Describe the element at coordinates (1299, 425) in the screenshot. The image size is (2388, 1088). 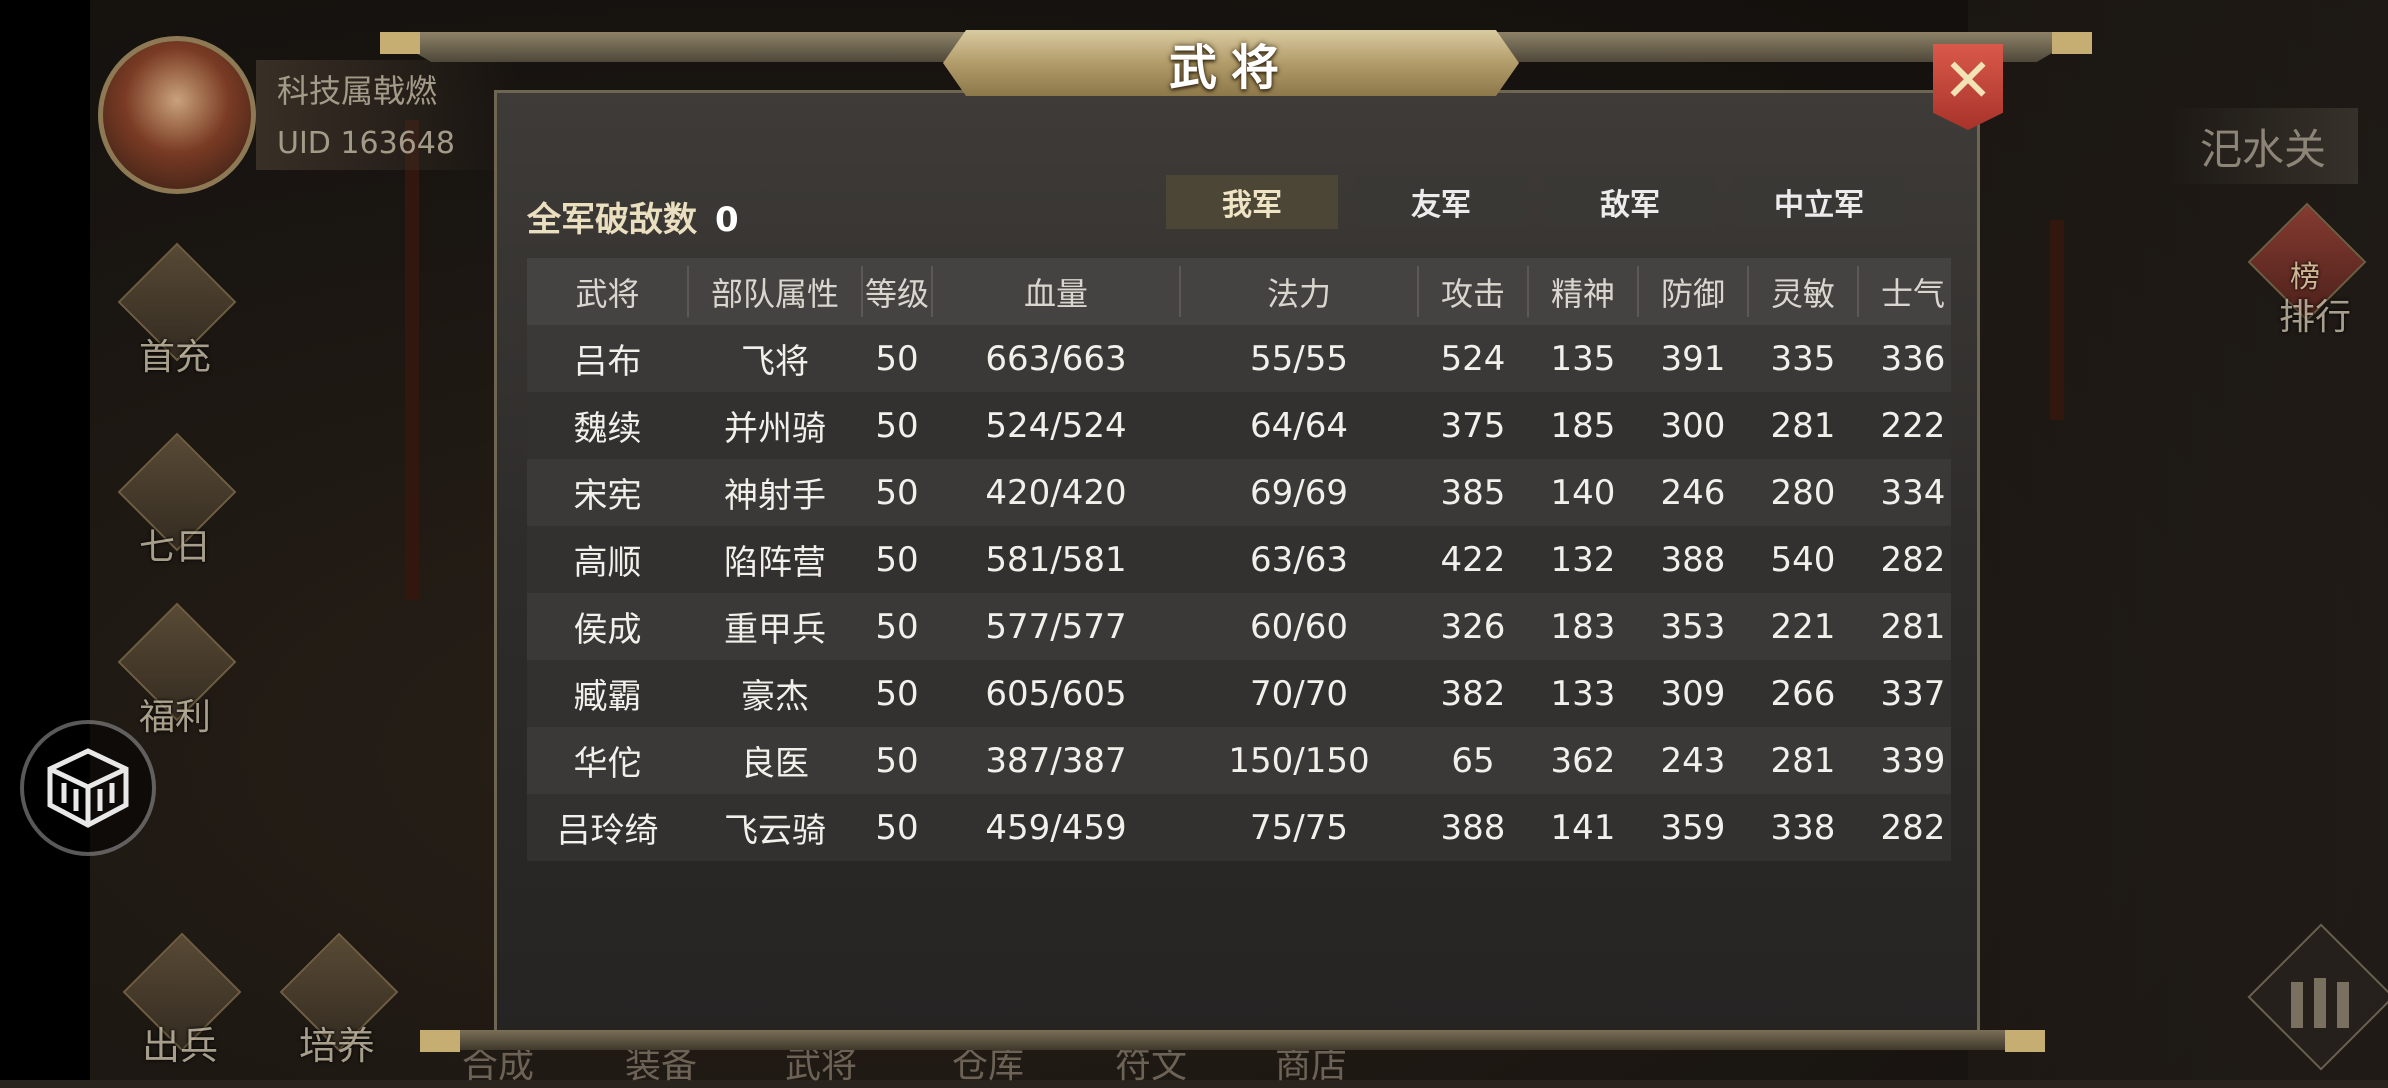
I see `cell-mp: 64/64` at that location.